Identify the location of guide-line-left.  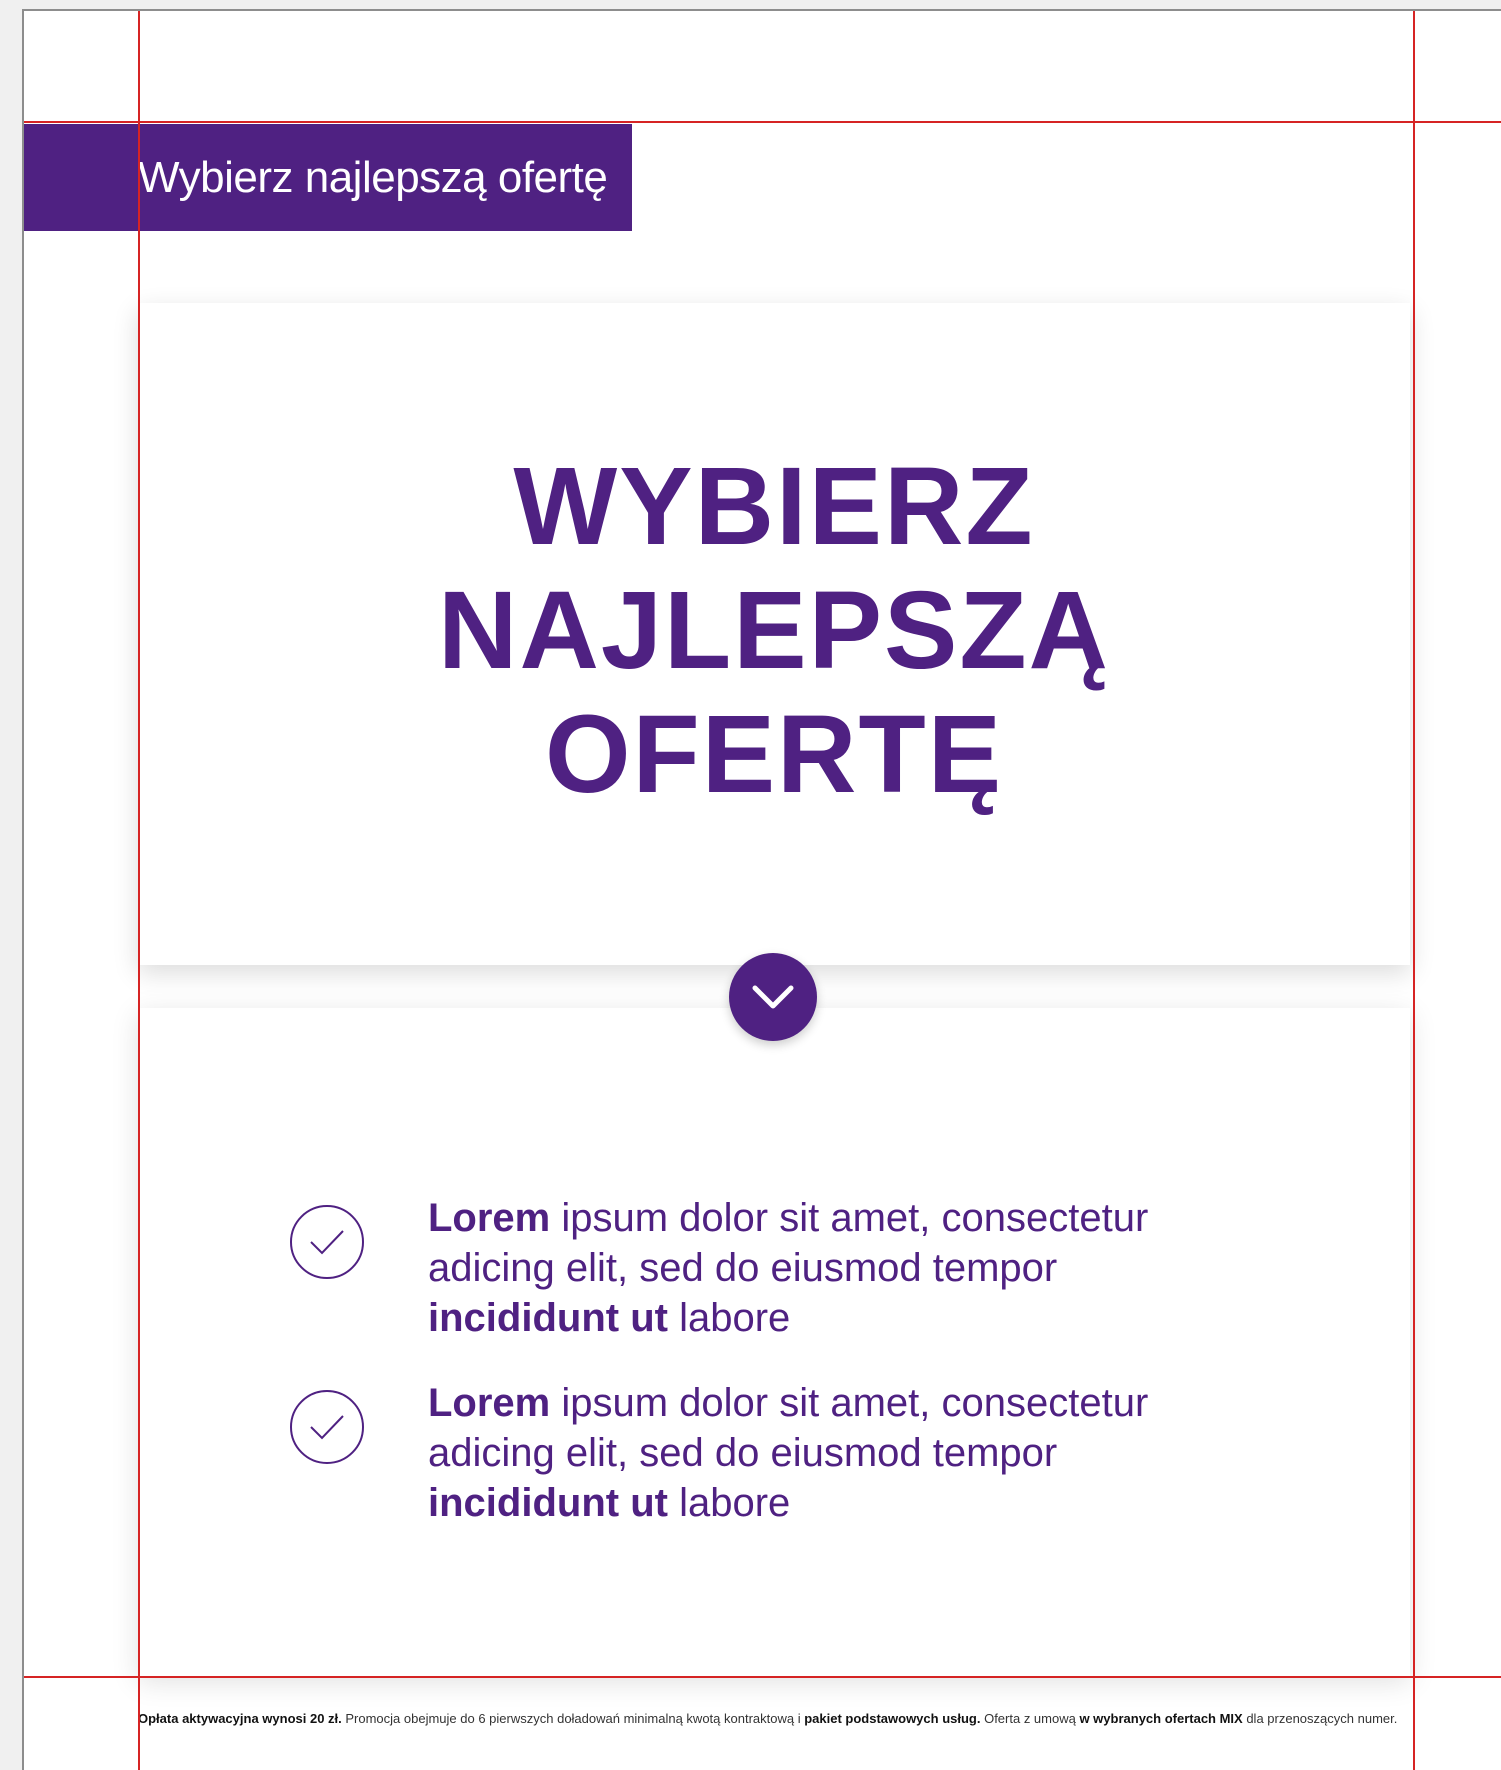
(139, 890).